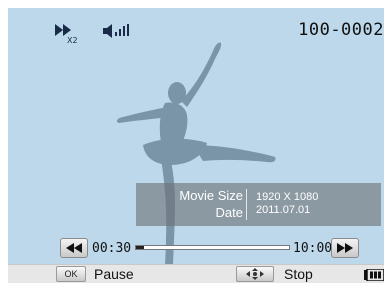 Image resolution: width=387 pixels, height=291 pixels. I want to click on rewind-icon, so click(74, 248).